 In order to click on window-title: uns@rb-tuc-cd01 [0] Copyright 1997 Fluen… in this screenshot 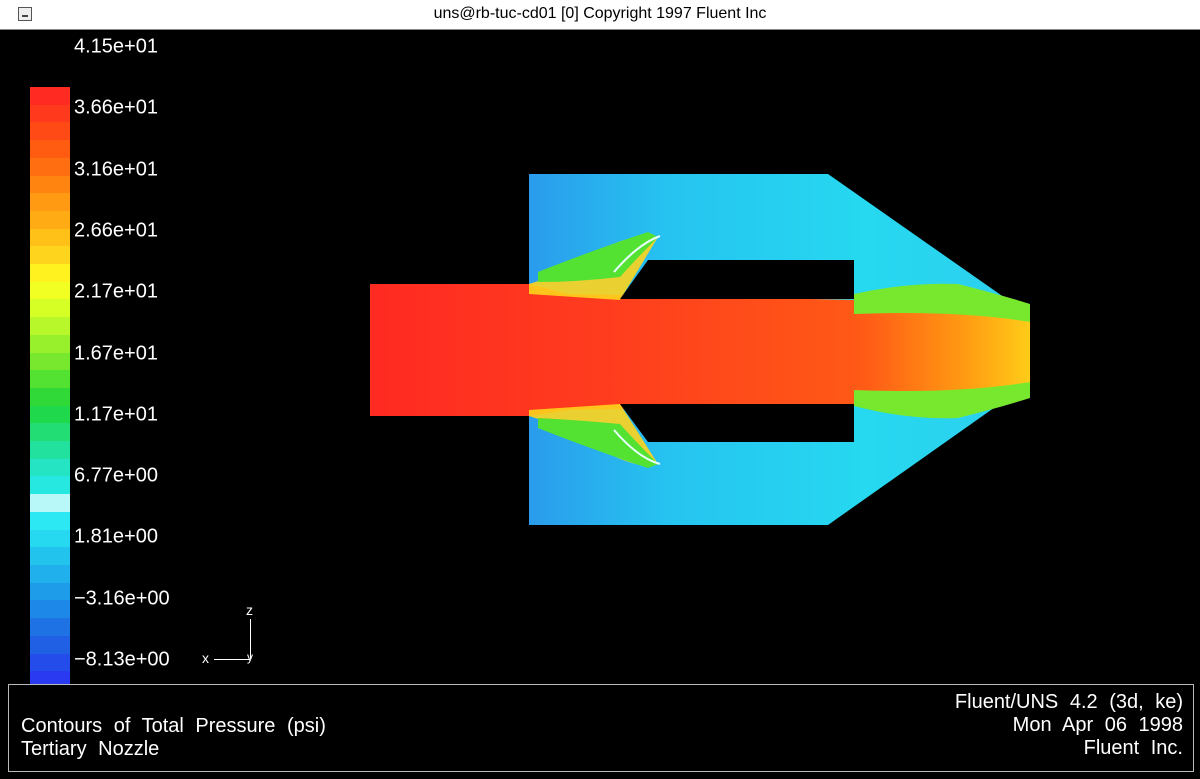, I will do `click(600, 13)`.